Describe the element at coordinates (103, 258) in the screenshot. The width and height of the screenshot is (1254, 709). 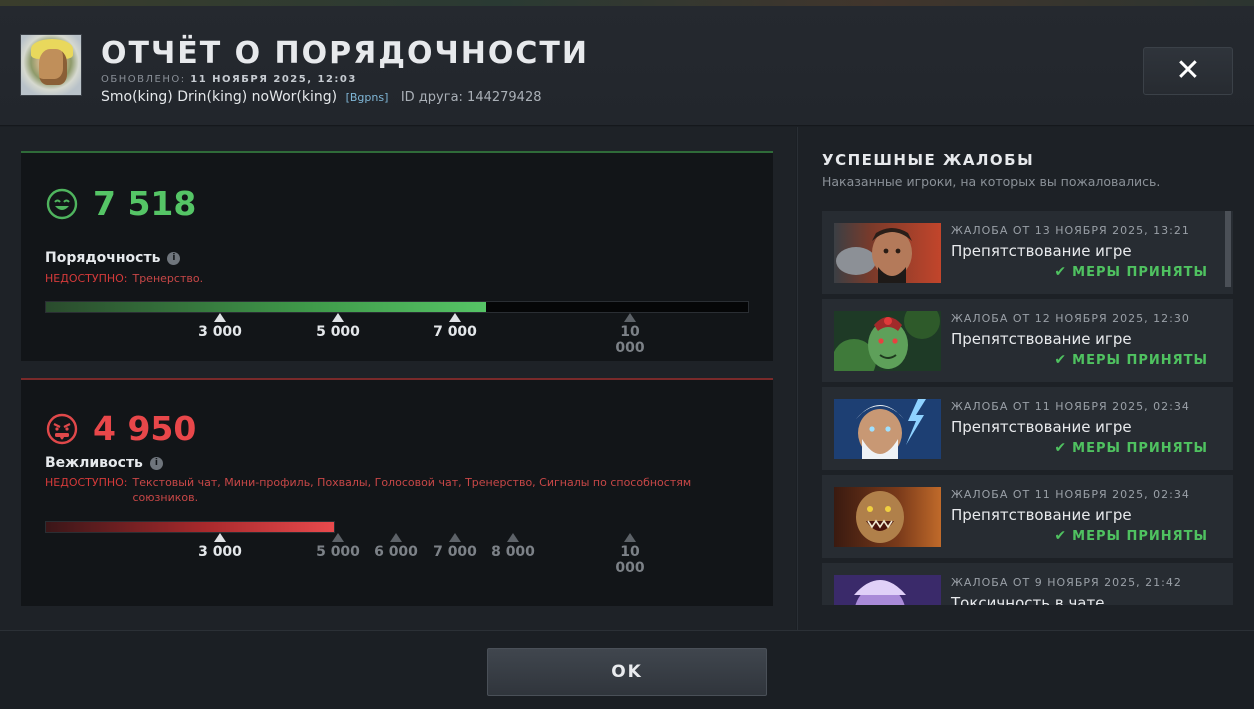
I see `conduct-label-text: Порядочность` at that location.